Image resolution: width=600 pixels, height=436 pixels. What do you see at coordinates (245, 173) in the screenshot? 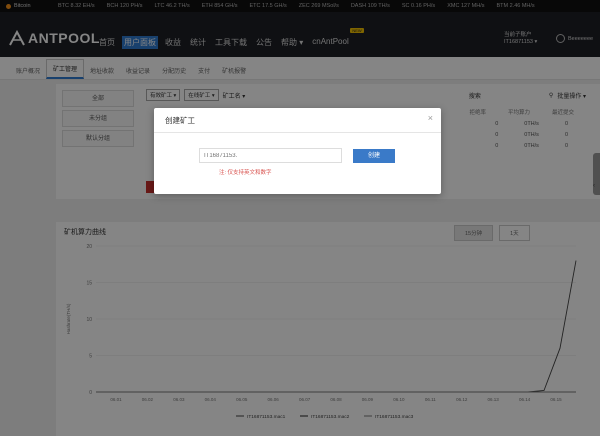
I see `input-hint: 注: 仅支持英文和数字` at bounding box center [245, 173].